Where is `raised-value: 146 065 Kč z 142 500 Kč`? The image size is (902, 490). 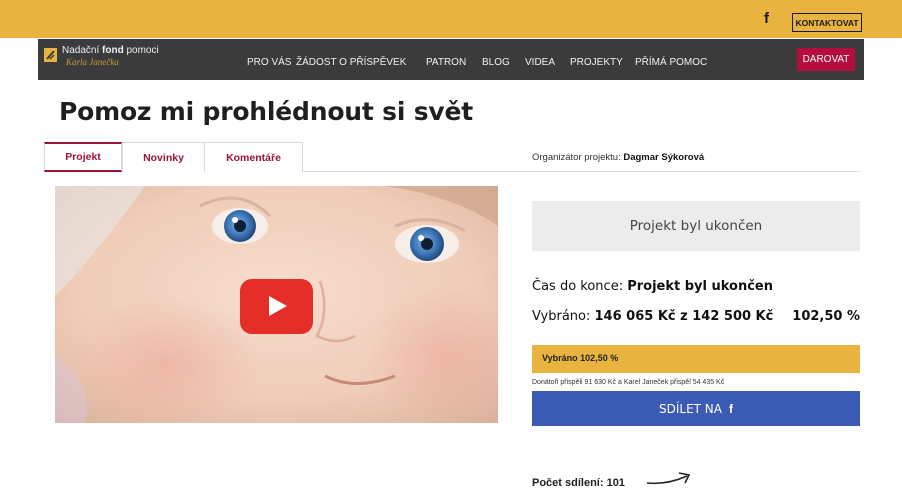 raised-value: 146 065 Kč z 142 500 Kč is located at coordinates (684, 316).